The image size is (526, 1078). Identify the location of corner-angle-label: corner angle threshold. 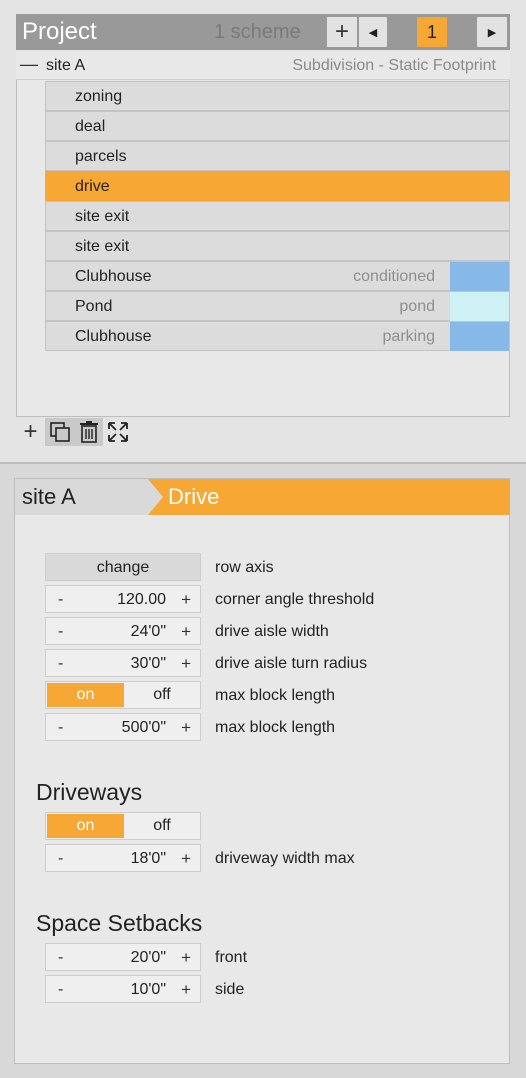
(295, 599).